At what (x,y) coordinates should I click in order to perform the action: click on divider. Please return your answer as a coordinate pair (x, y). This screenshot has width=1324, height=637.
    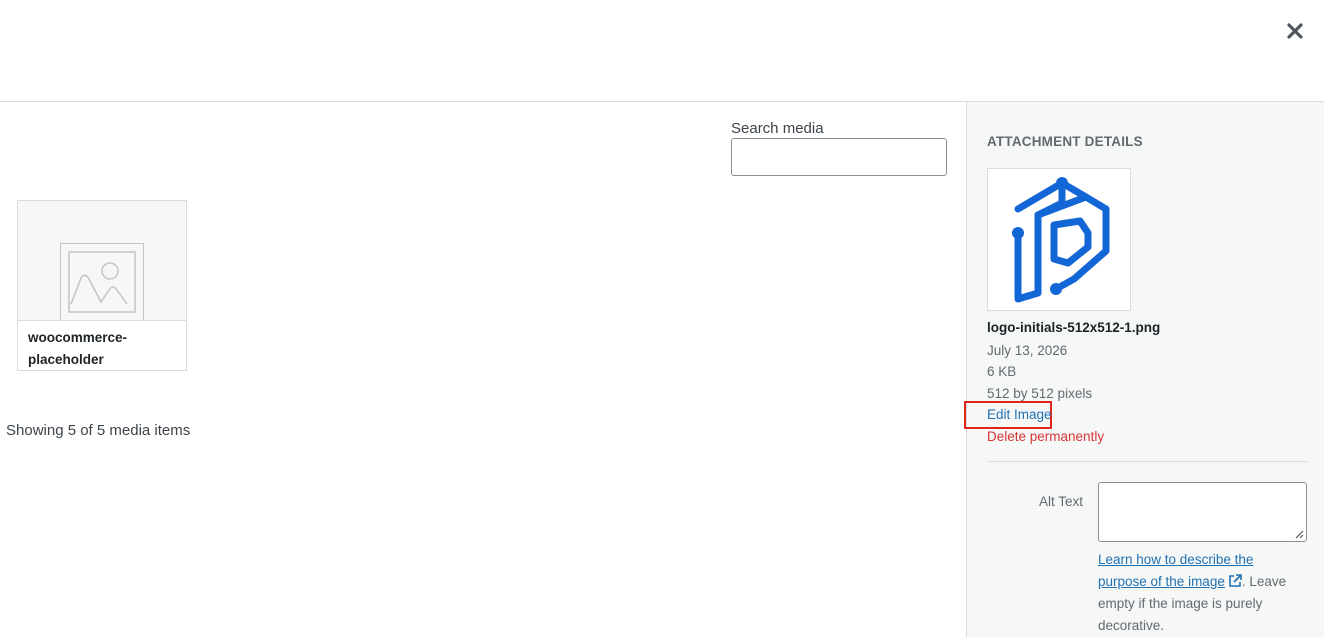
    Looking at the image, I should click on (1147, 461).